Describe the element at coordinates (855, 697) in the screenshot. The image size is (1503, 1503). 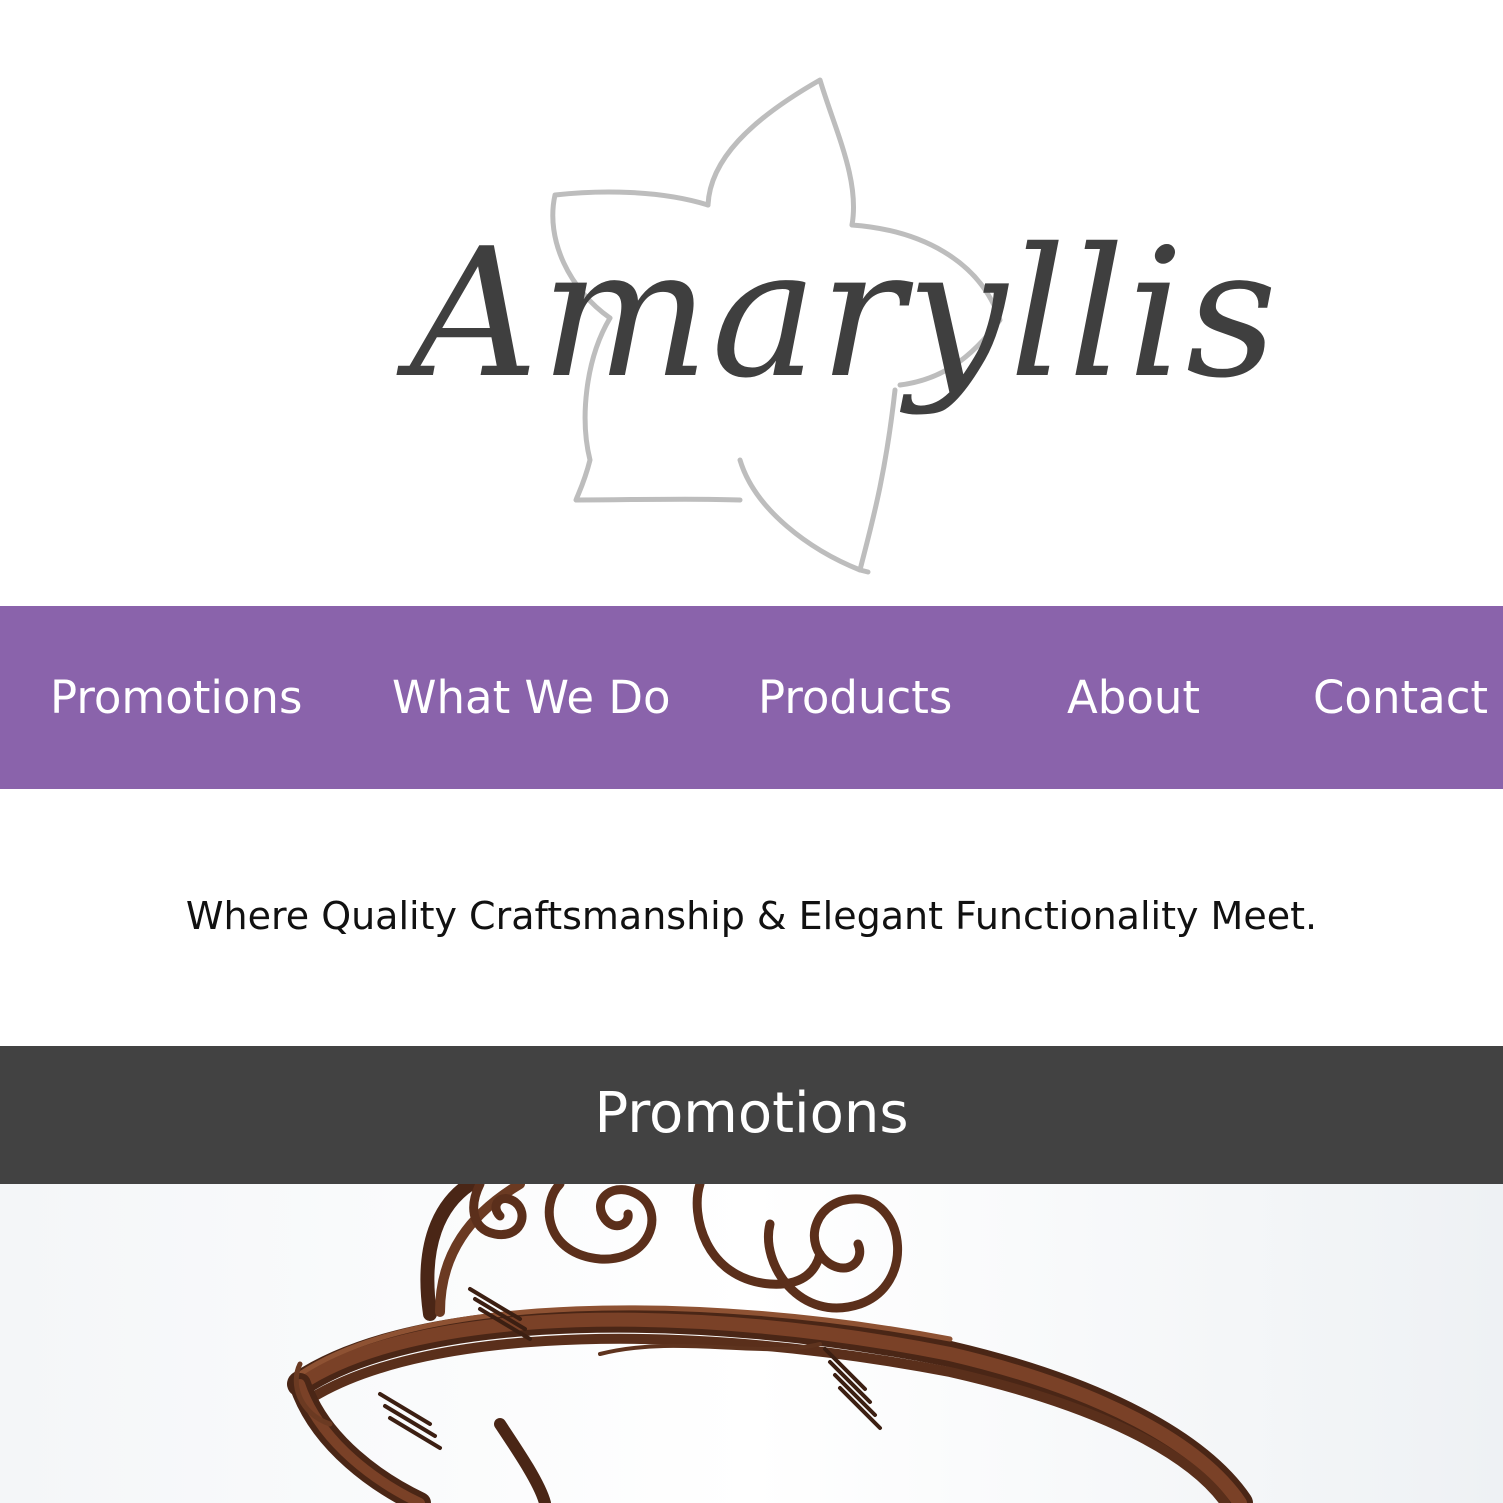
I see `nav-item-products: Products` at that location.